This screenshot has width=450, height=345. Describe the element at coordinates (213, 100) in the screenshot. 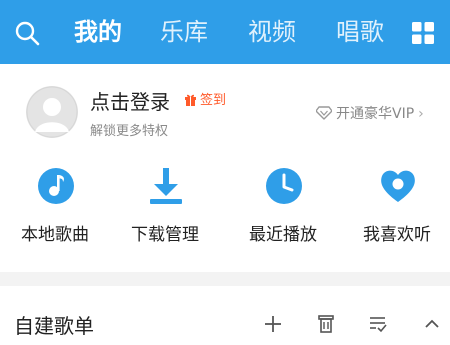

I see `checkin-label: 签到` at that location.